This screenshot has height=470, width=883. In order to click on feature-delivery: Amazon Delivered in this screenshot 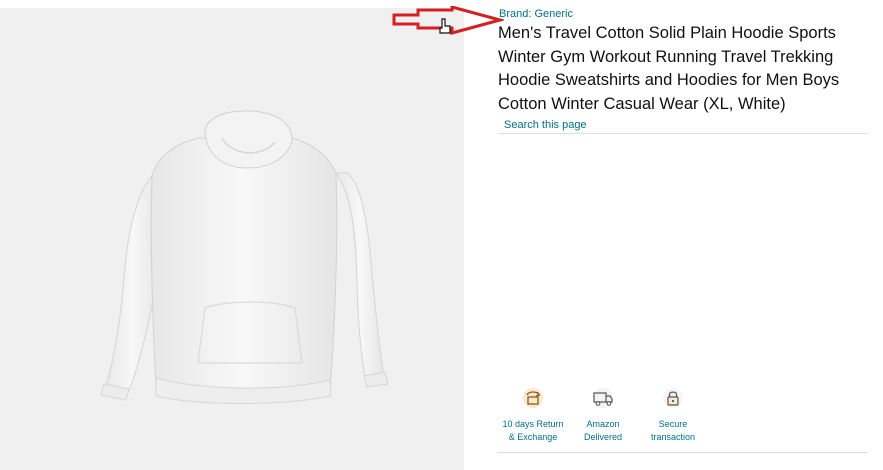, I will do `click(603, 415)`.